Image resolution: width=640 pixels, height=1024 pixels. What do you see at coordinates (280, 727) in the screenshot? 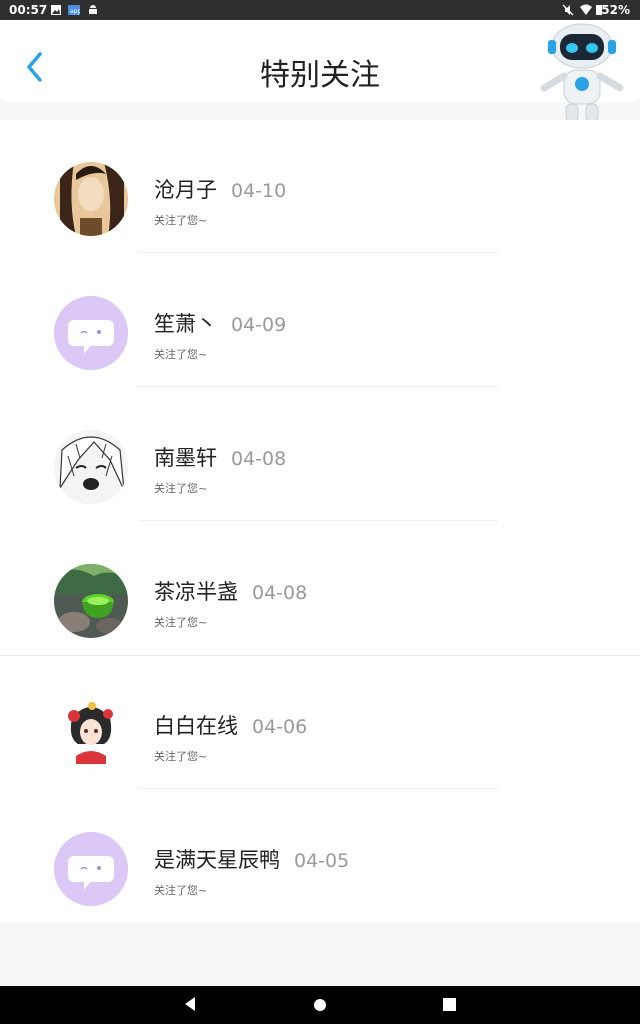
I see `follow-date: 04-06` at bounding box center [280, 727].